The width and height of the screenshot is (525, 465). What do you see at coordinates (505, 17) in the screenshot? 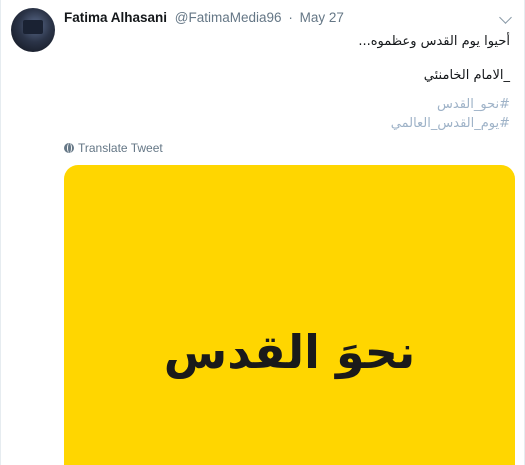
I see `chevron-down-icon` at bounding box center [505, 17].